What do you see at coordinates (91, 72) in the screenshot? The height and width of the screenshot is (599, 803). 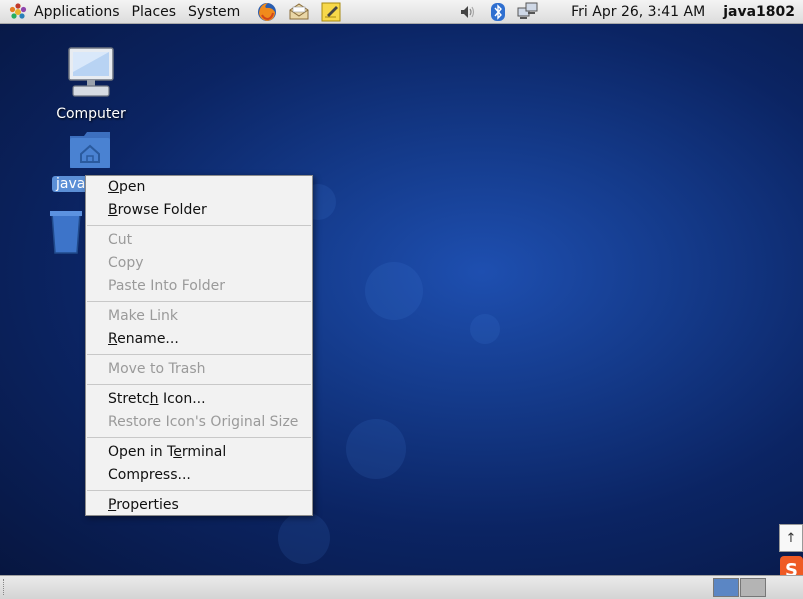 I see `computer-icon` at bounding box center [91, 72].